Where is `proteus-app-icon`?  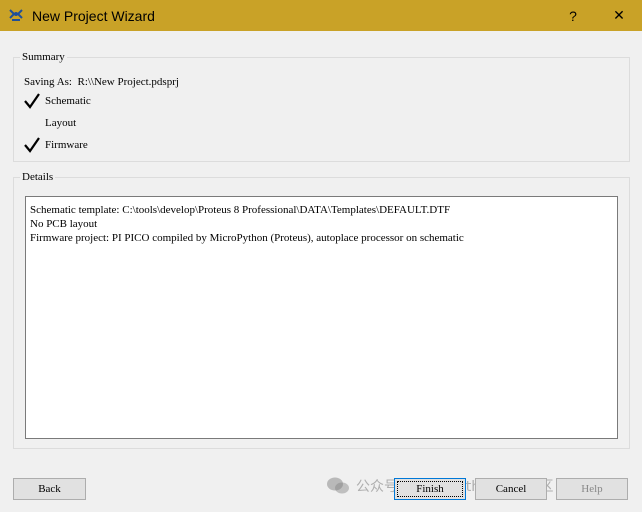 proteus-app-icon is located at coordinates (16, 15).